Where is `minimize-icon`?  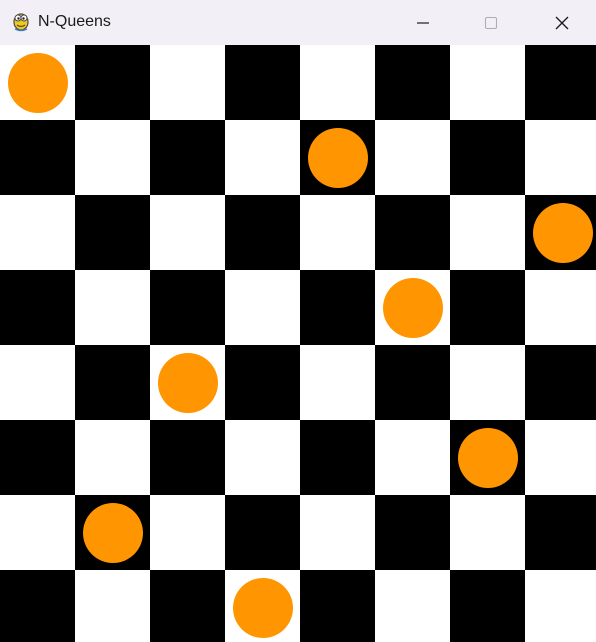 minimize-icon is located at coordinates (423, 23).